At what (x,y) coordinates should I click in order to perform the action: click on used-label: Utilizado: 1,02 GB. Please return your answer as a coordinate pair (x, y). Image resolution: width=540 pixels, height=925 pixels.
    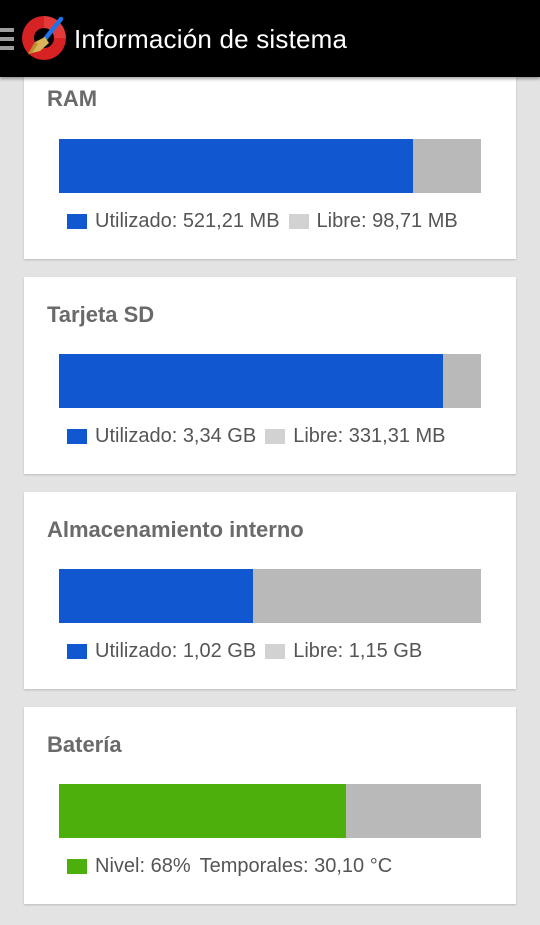
    Looking at the image, I should click on (176, 650).